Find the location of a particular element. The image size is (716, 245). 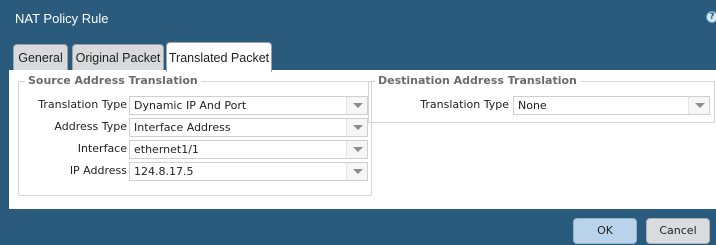

address-type-select: Interface Address is located at coordinates (248, 127).